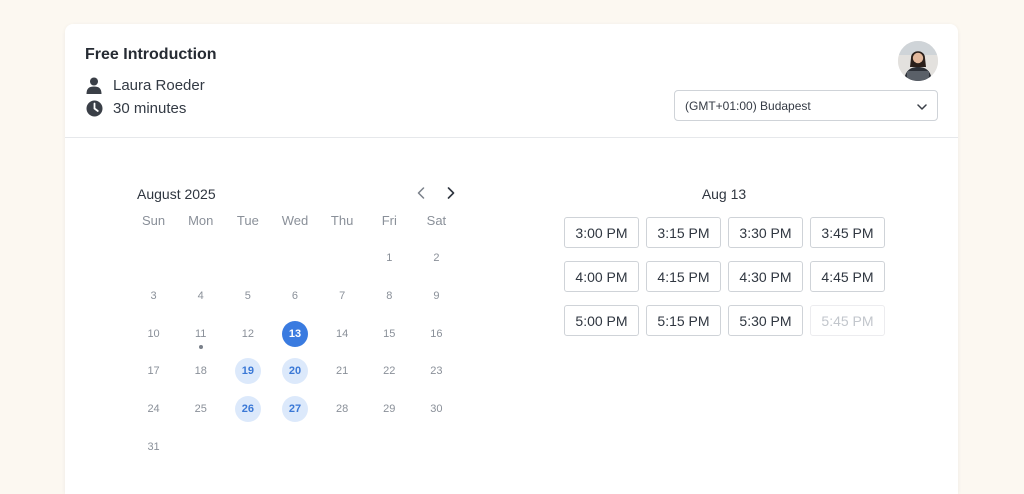 The width and height of the screenshot is (1024, 494). What do you see at coordinates (176, 194) in the screenshot?
I see `calendar-month-label: August 2025` at bounding box center [176, 194].